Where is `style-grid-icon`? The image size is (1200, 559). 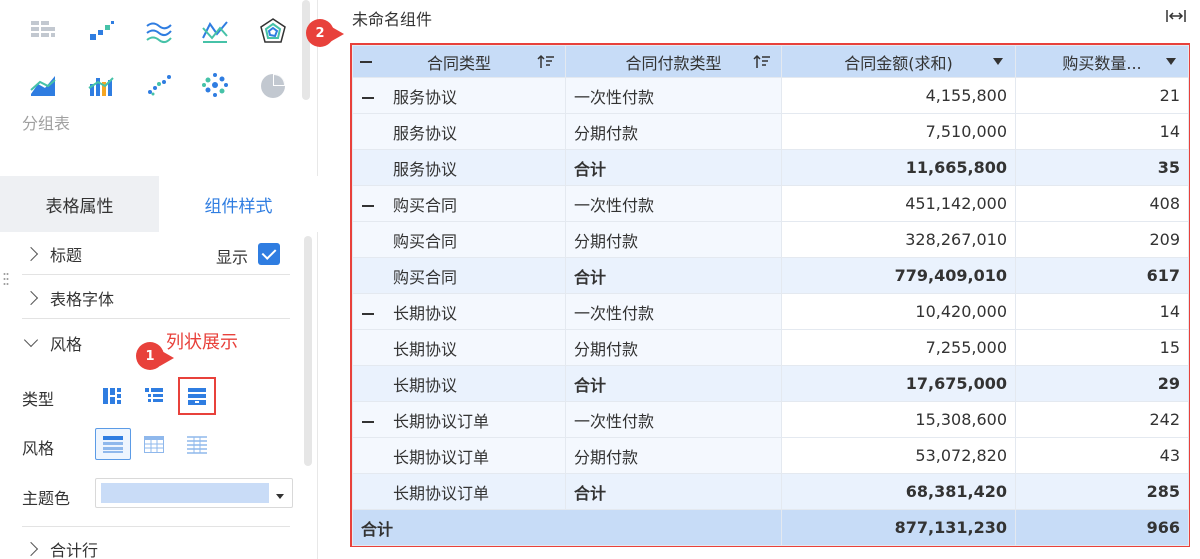
style-grid-icon is located at coordinates (154, 444).